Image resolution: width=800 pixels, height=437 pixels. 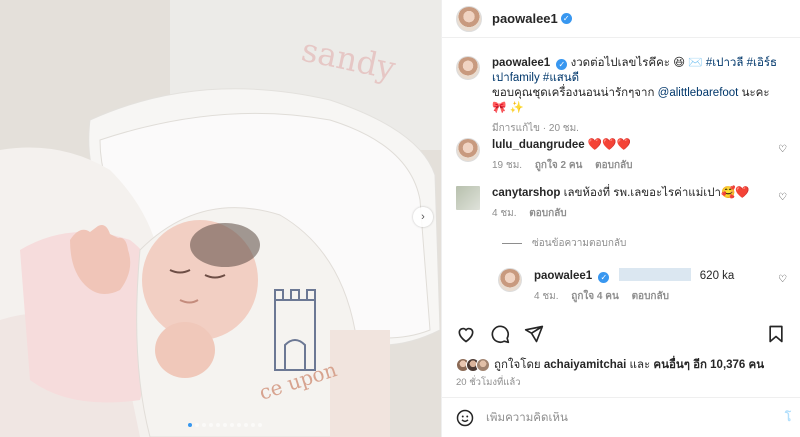 What do you see at coordinates (595, 296) in the screenshot?
I see `reply-likes-count: ถูกใจ 4 คน` at bounding box center [595, 296].